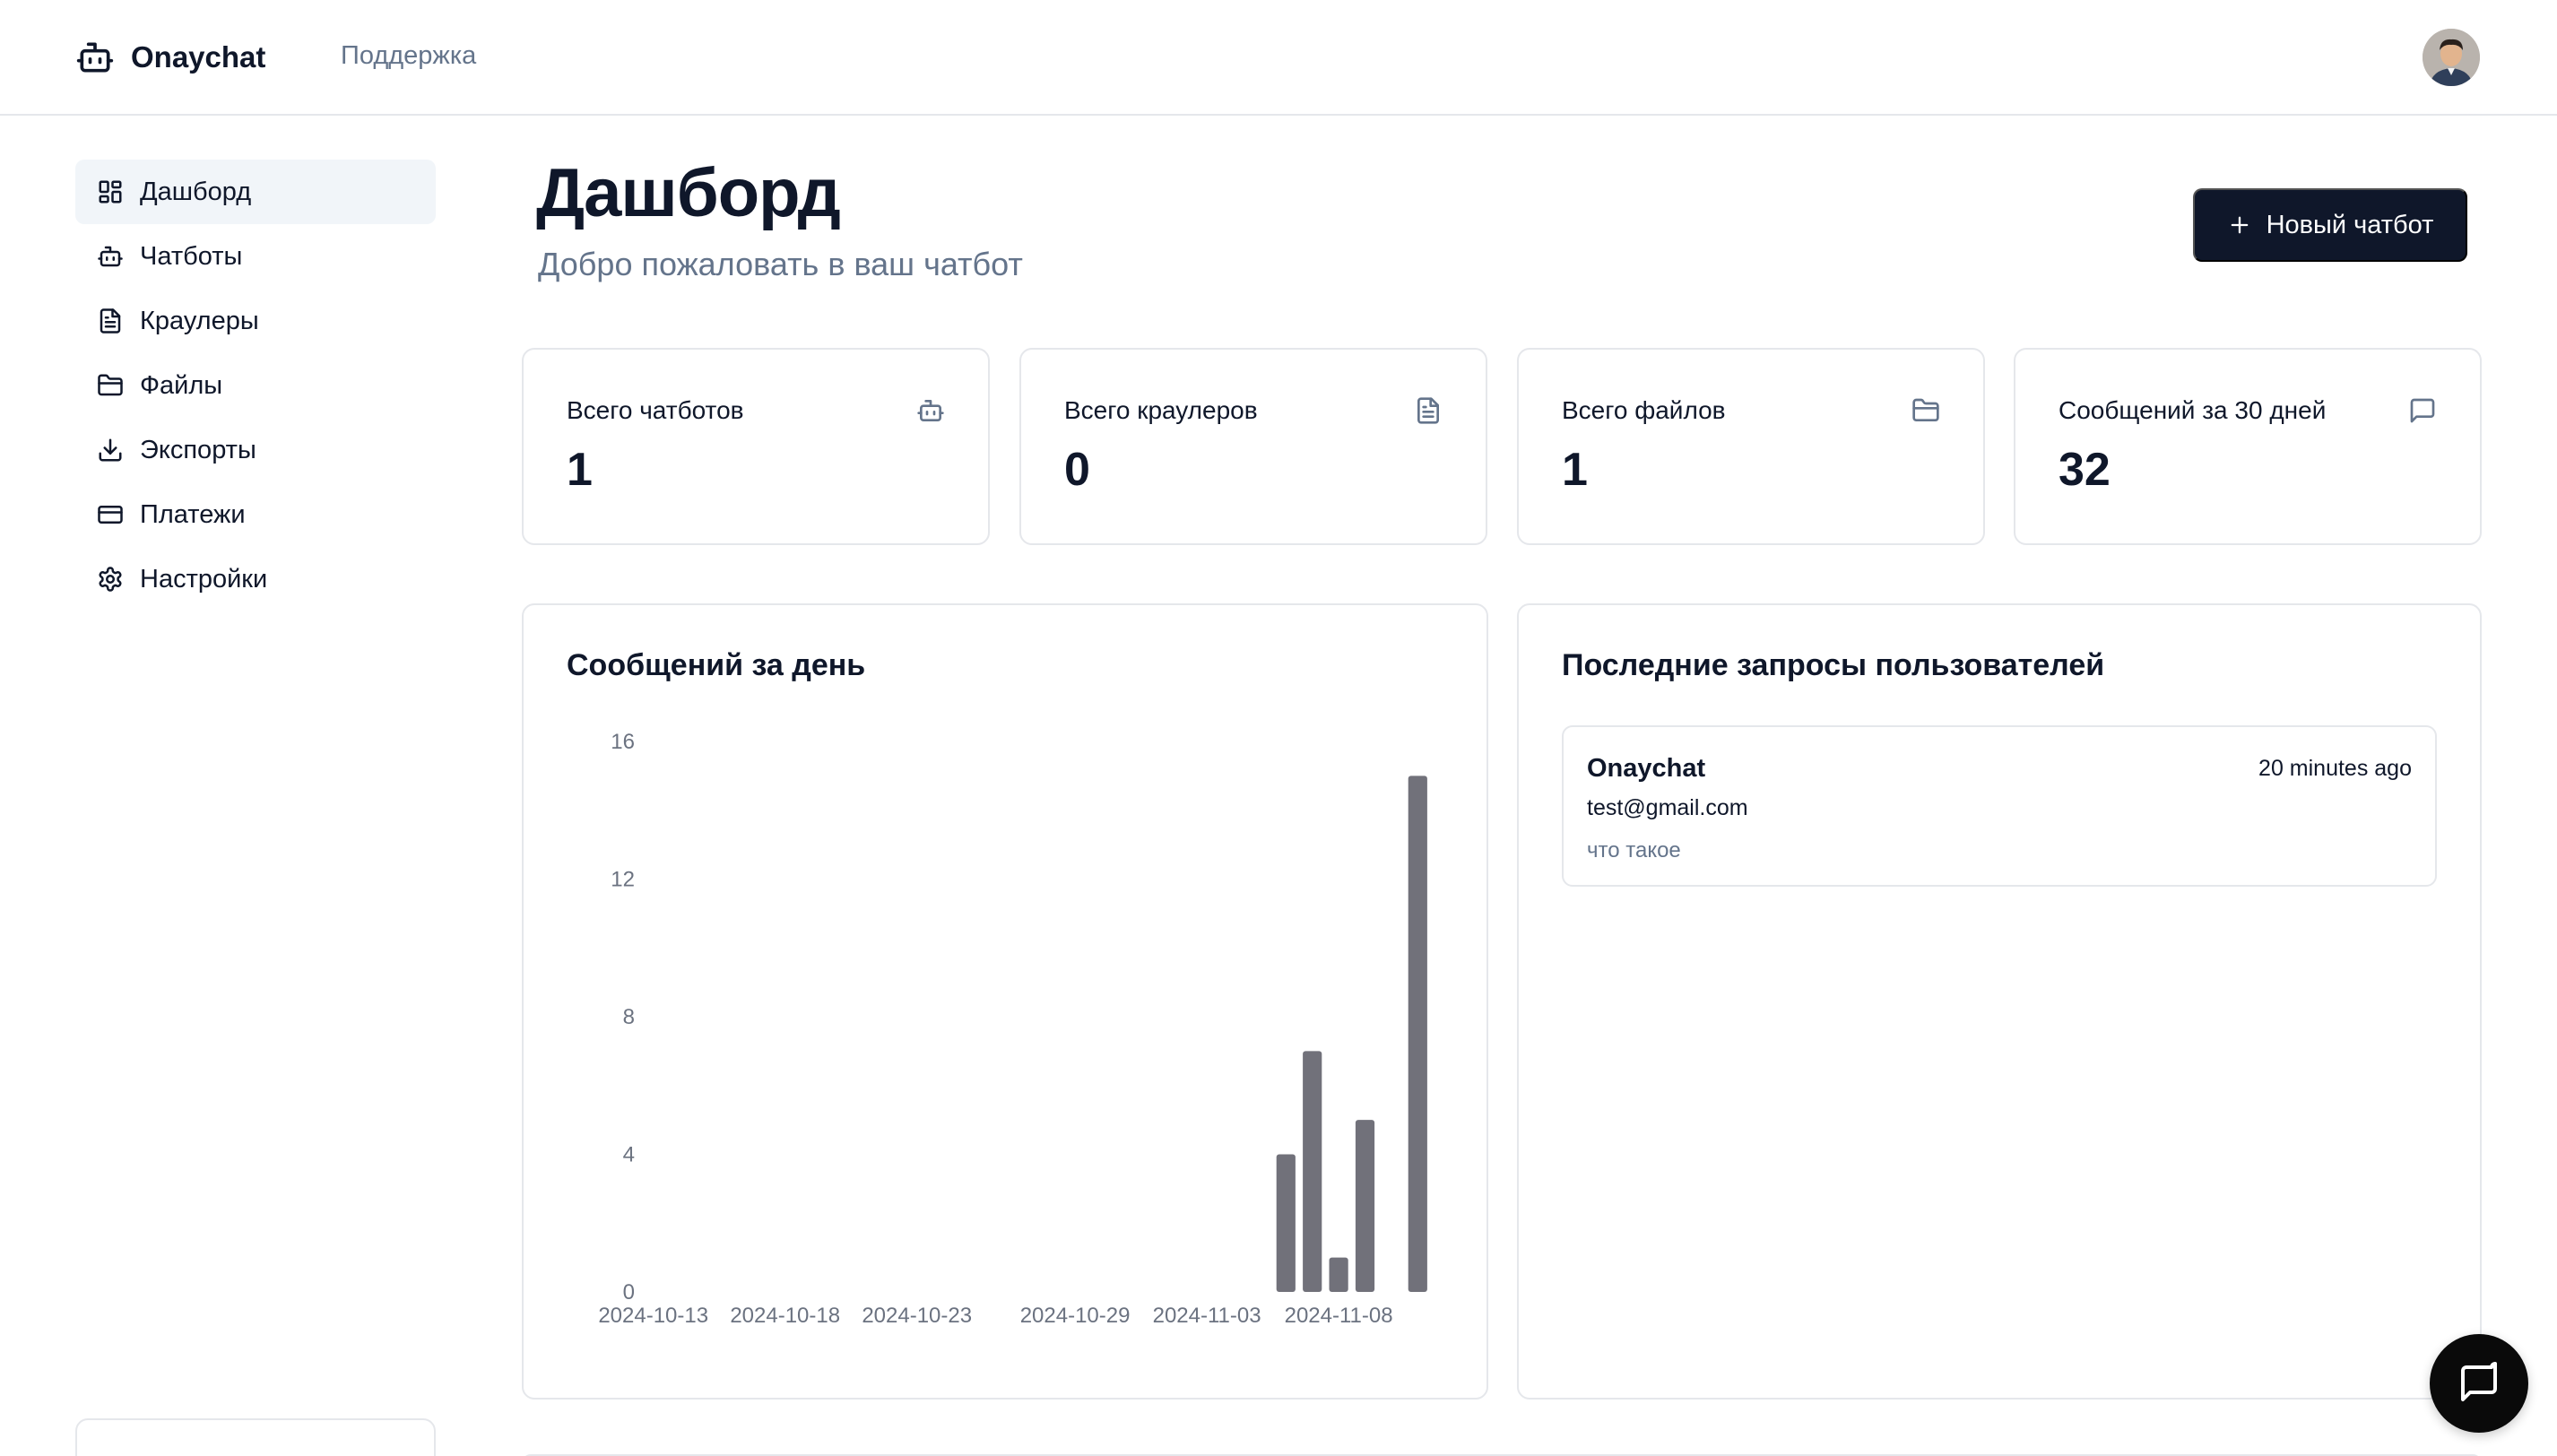  Describe the element at coordinates (2239, 225) in the screenshot. I see `plus-icon` at that location.